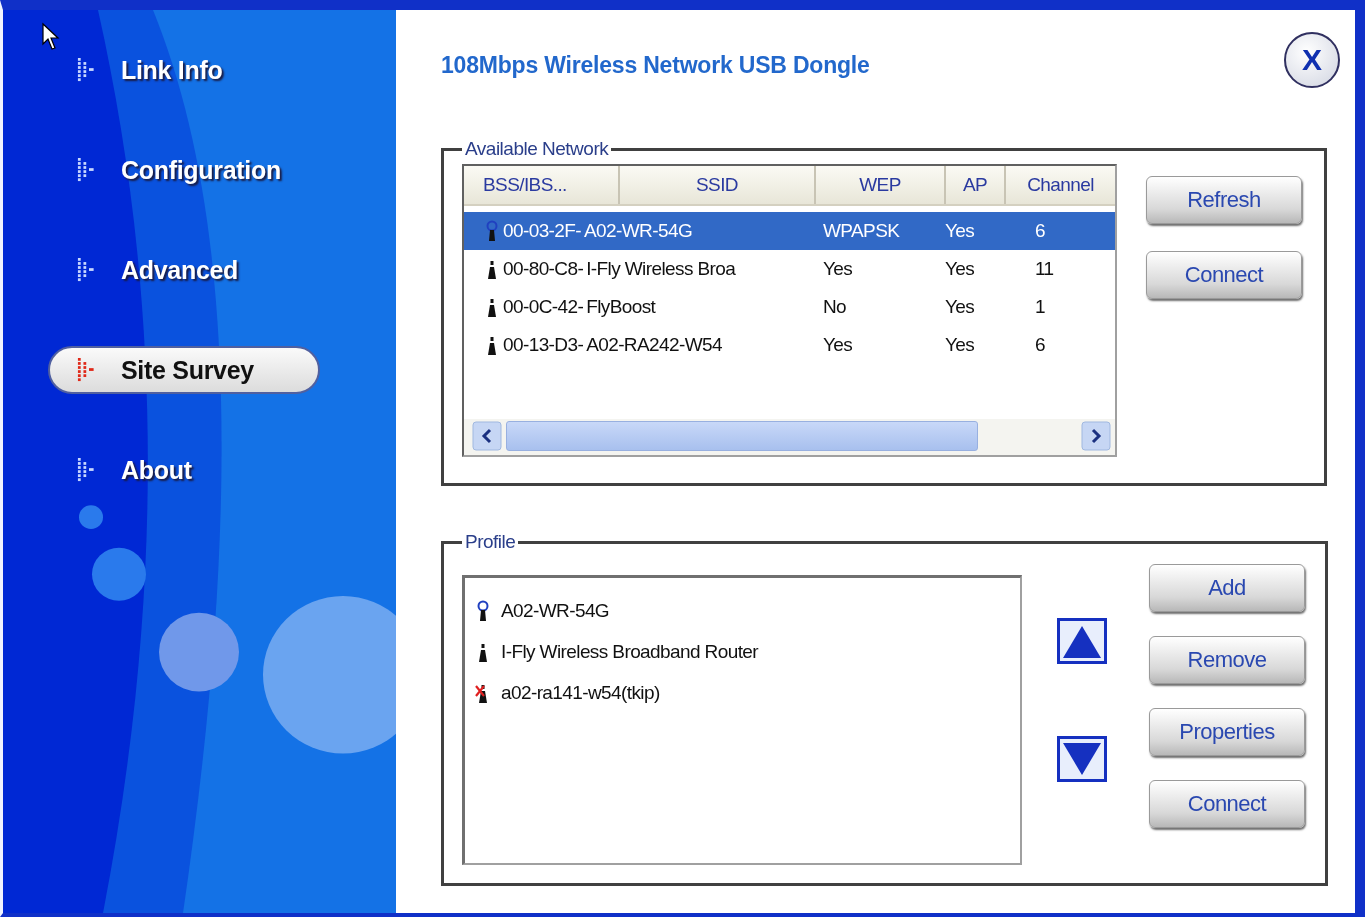  Describe the element at coordinates (742, 720) in the screenshot. I see `profile-list: A02-WR-54G I-Fly Wireless Broadband Router a02-ra141-w54(tkip)` at that location.